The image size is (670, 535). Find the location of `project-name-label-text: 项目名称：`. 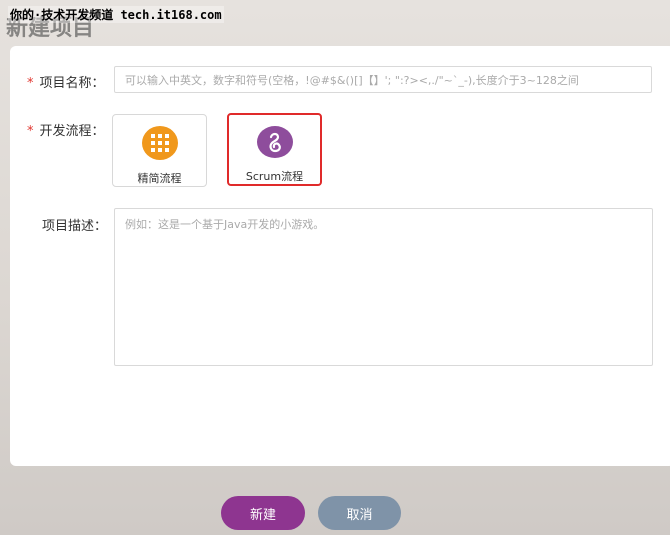

project-name-label-text: 项目名称： is located at coordinates (72, 83).